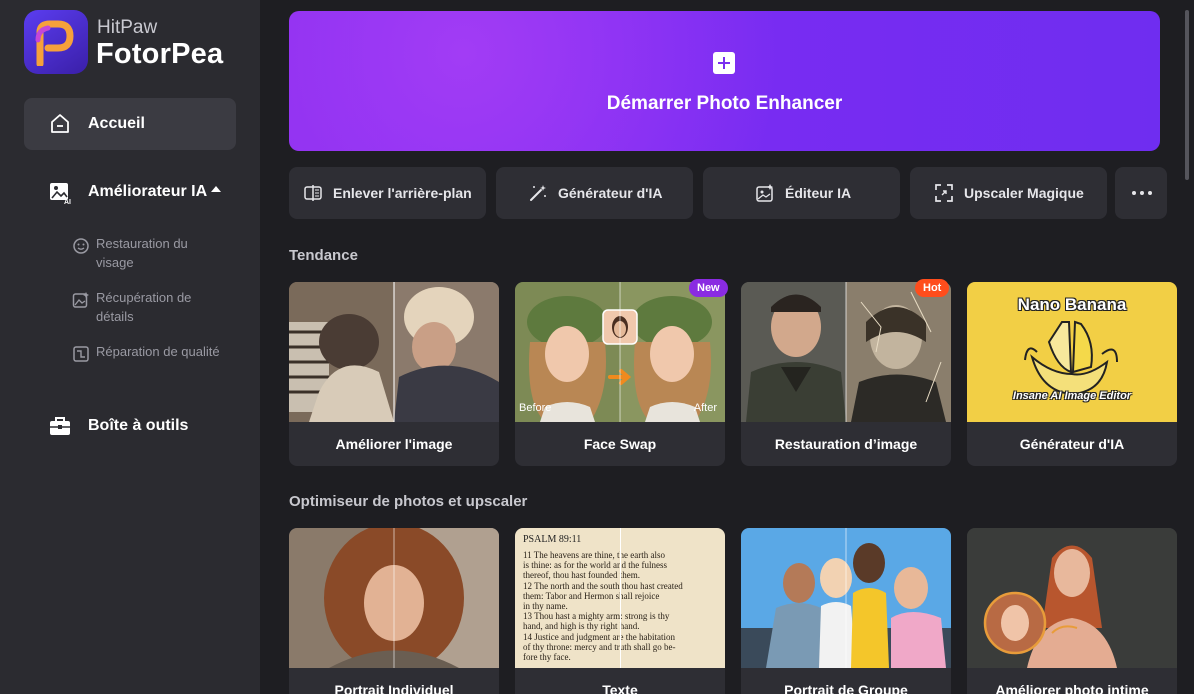 The width and height of the screenshot is (1194, 694). I want to click on card-label: Portrait Individuel, so click(394, 688).